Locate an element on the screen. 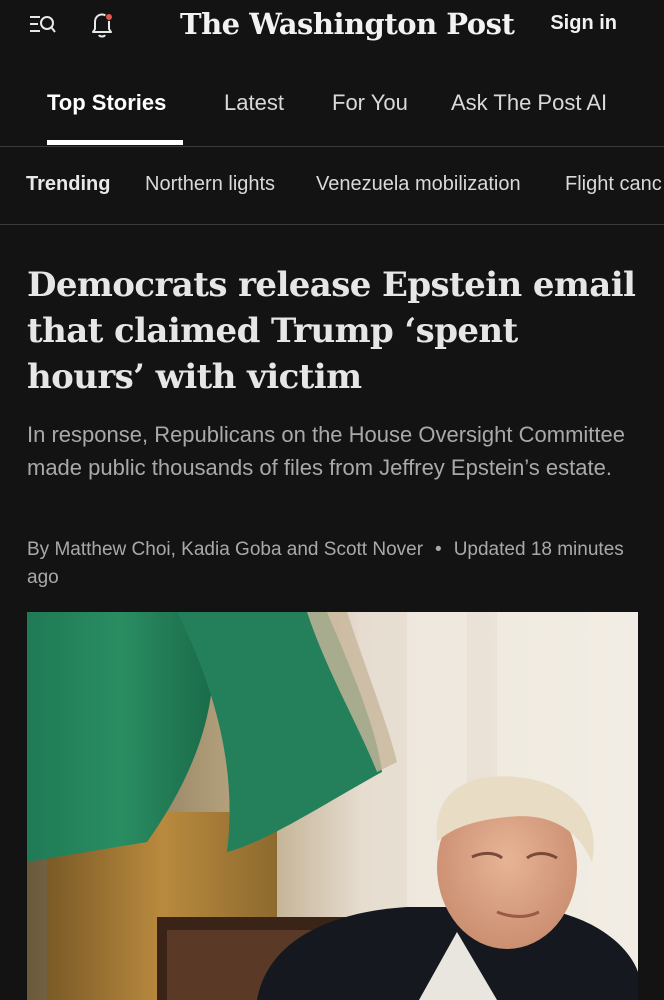 The image size is (664, 1000). tab-for-you: For You is located at coordinates (370, 103).